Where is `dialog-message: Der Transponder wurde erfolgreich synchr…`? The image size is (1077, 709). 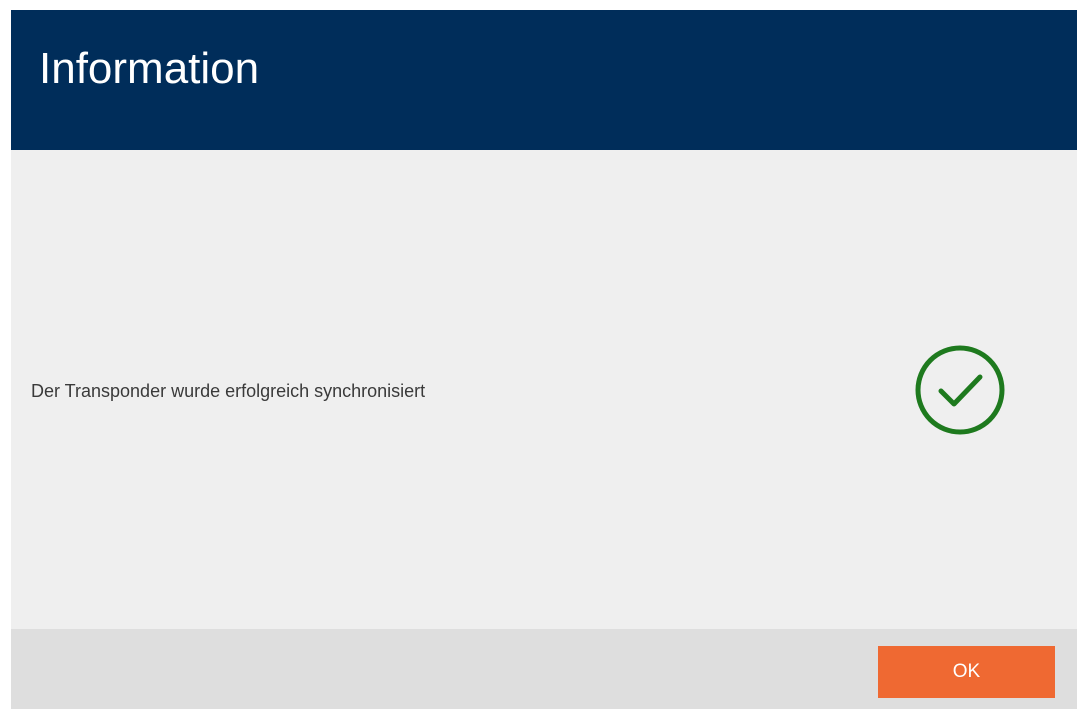
dialog-message: Der Transponder wurde erfolgreich synchr… is located at coordinates (228, 391).